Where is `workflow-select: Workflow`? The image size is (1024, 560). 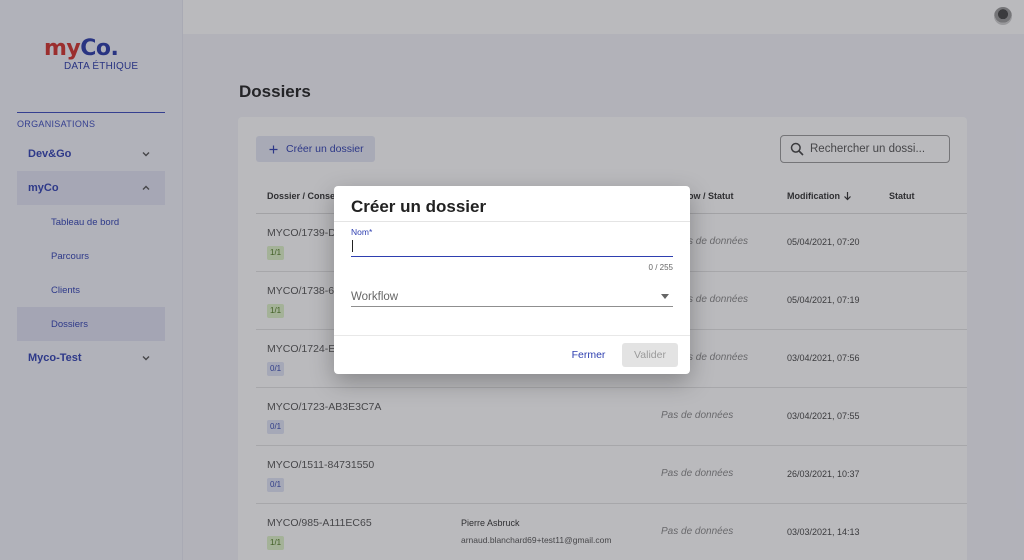
workflow-select: Workflow is located at coordinates (512, 297).